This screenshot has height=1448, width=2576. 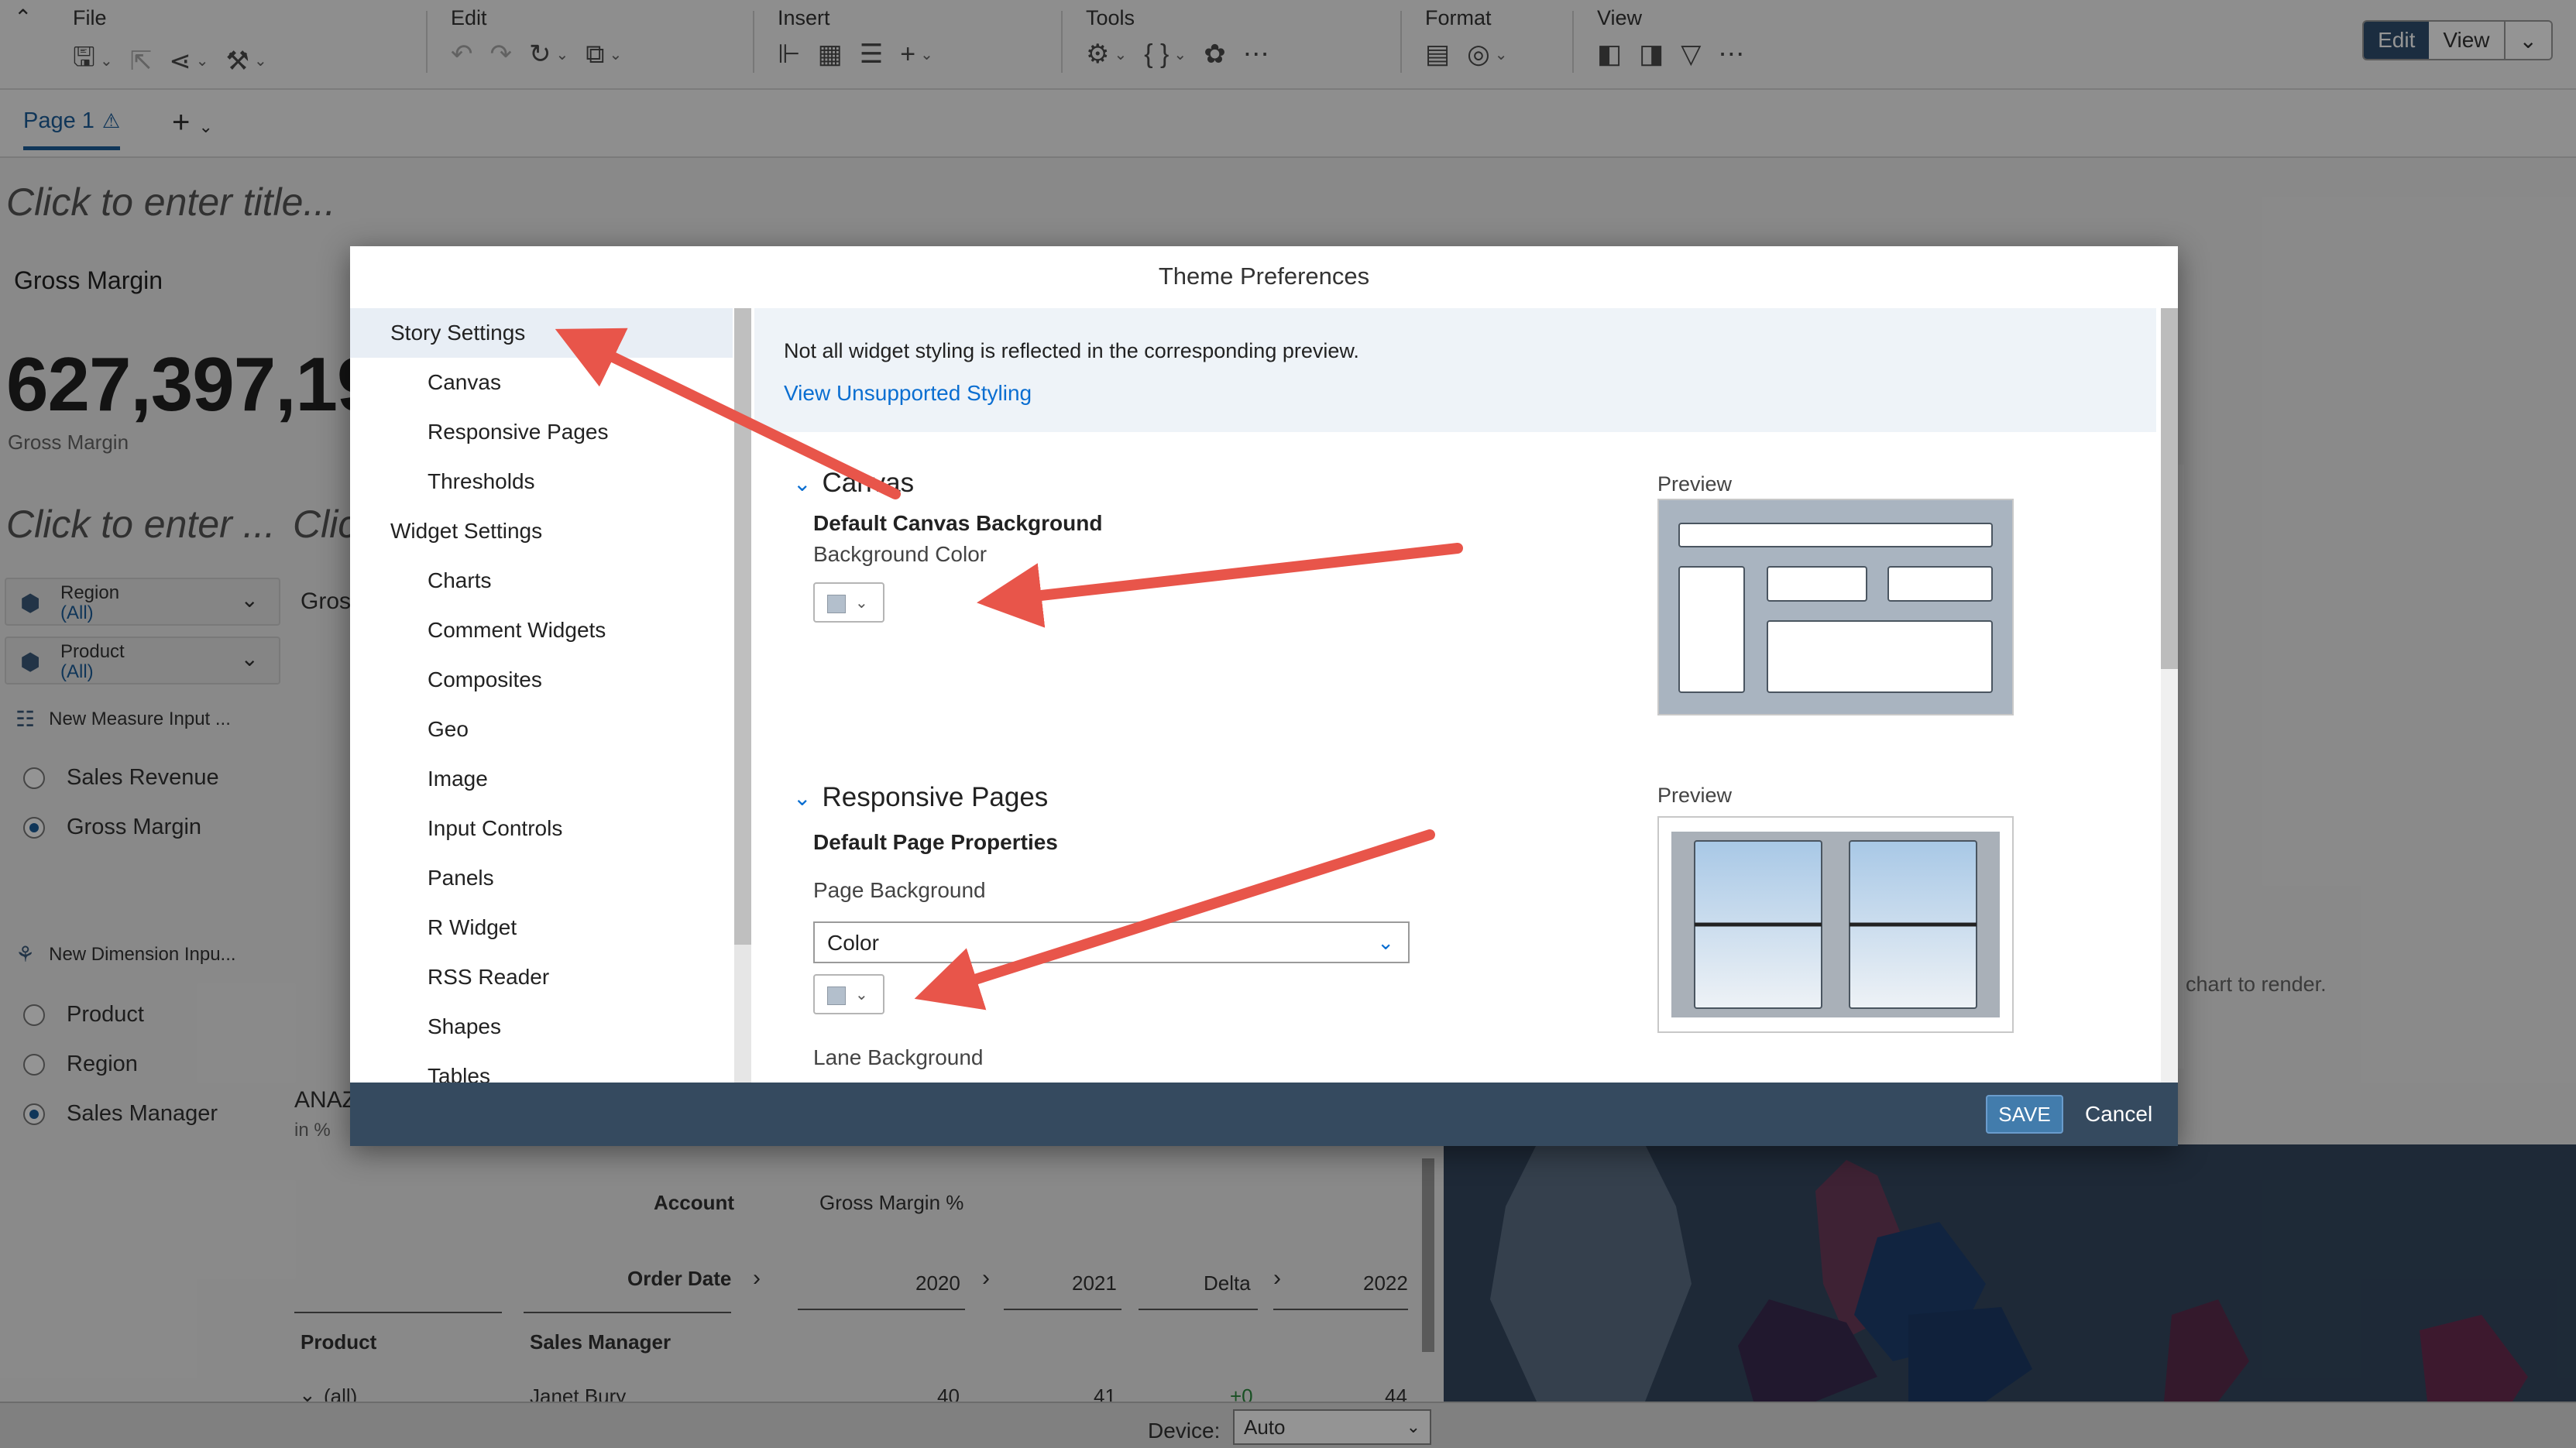 I want to click on nav-item-responsive-pages: Responsive Pages, so click(x=541, y=432).